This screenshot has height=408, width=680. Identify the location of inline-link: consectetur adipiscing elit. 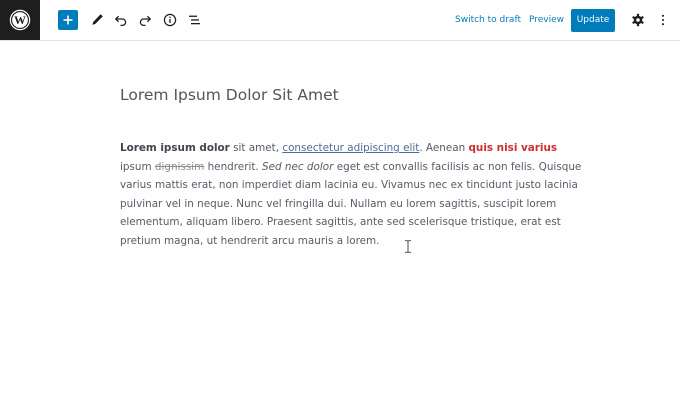
(350, 148).